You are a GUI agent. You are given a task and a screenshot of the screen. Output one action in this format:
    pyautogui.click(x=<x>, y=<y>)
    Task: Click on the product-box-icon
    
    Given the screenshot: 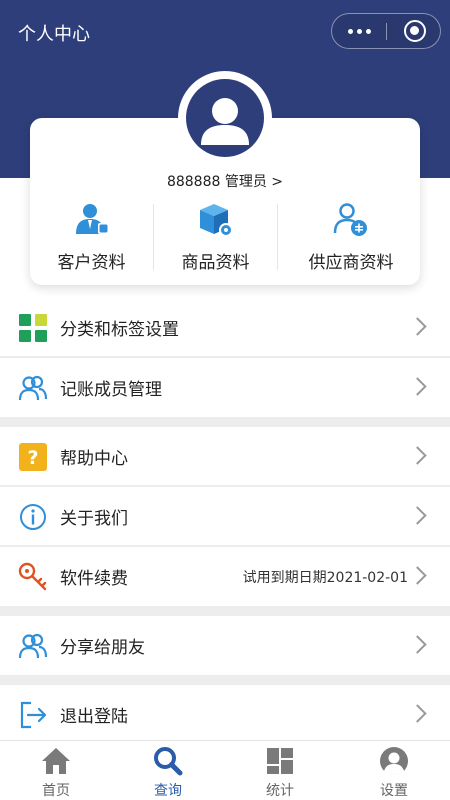 What is the action you would take?
    pyautogui.click(x=216, y=220)
    